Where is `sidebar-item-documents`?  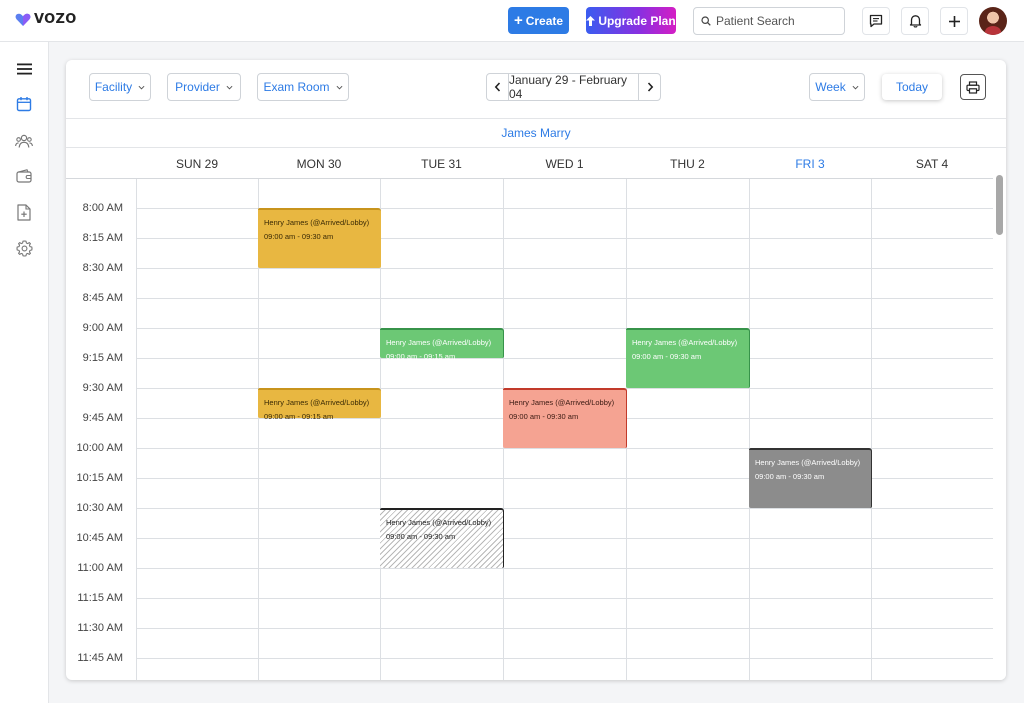
sidebar-item-documents is located at coordinates (24, 212).